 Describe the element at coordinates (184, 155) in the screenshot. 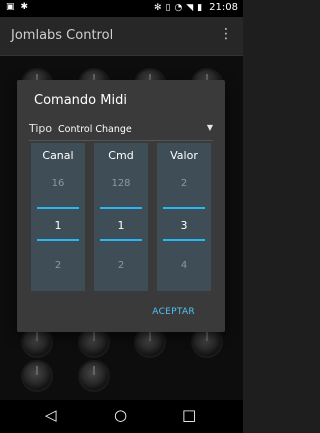

I see `picker-header: Valor` at that location.